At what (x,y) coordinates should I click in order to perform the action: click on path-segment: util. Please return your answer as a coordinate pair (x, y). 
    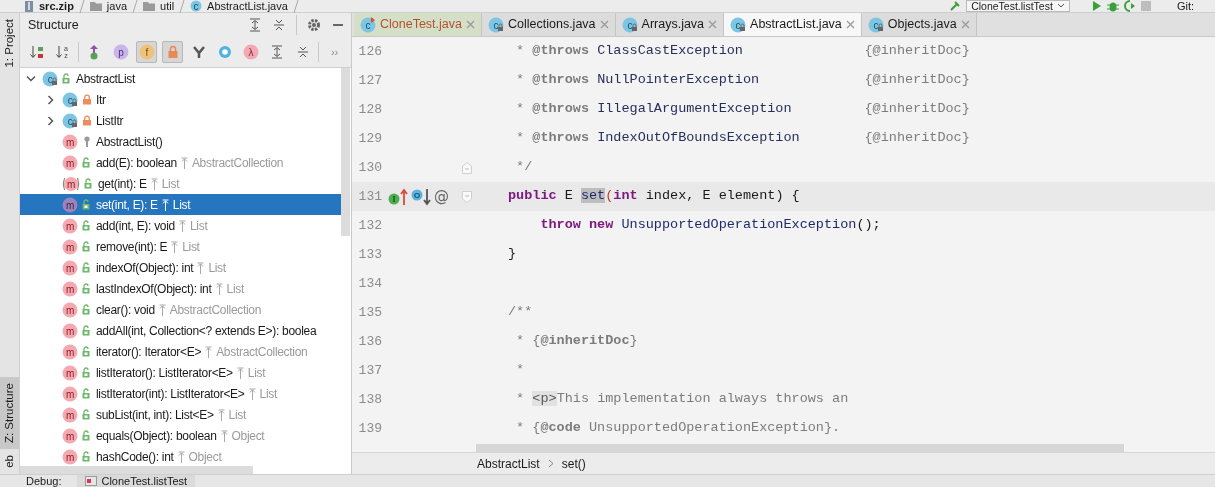
    Looking at the image, I should click on (167, 6).